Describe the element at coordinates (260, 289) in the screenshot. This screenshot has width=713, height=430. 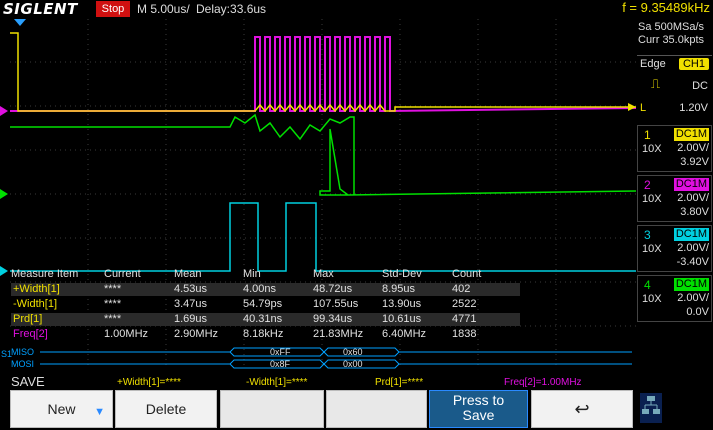
I see `measure-min: 4.00ns` at that location.